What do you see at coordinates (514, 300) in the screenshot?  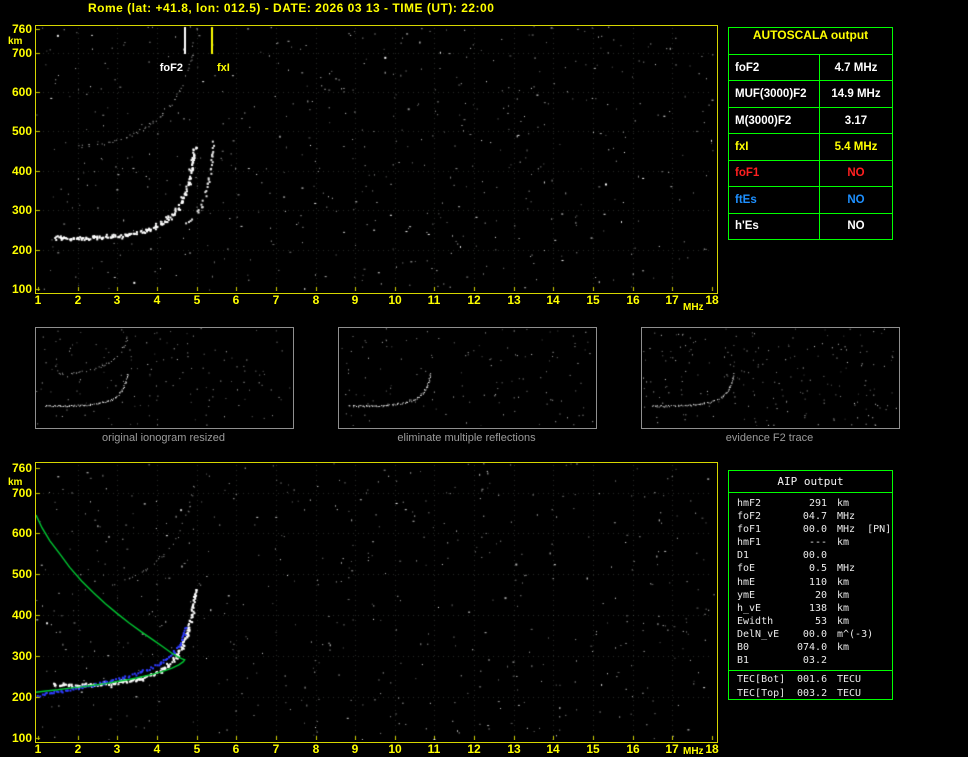 I see `main-x-tick-label: 13` at bounding box center [514, 300].